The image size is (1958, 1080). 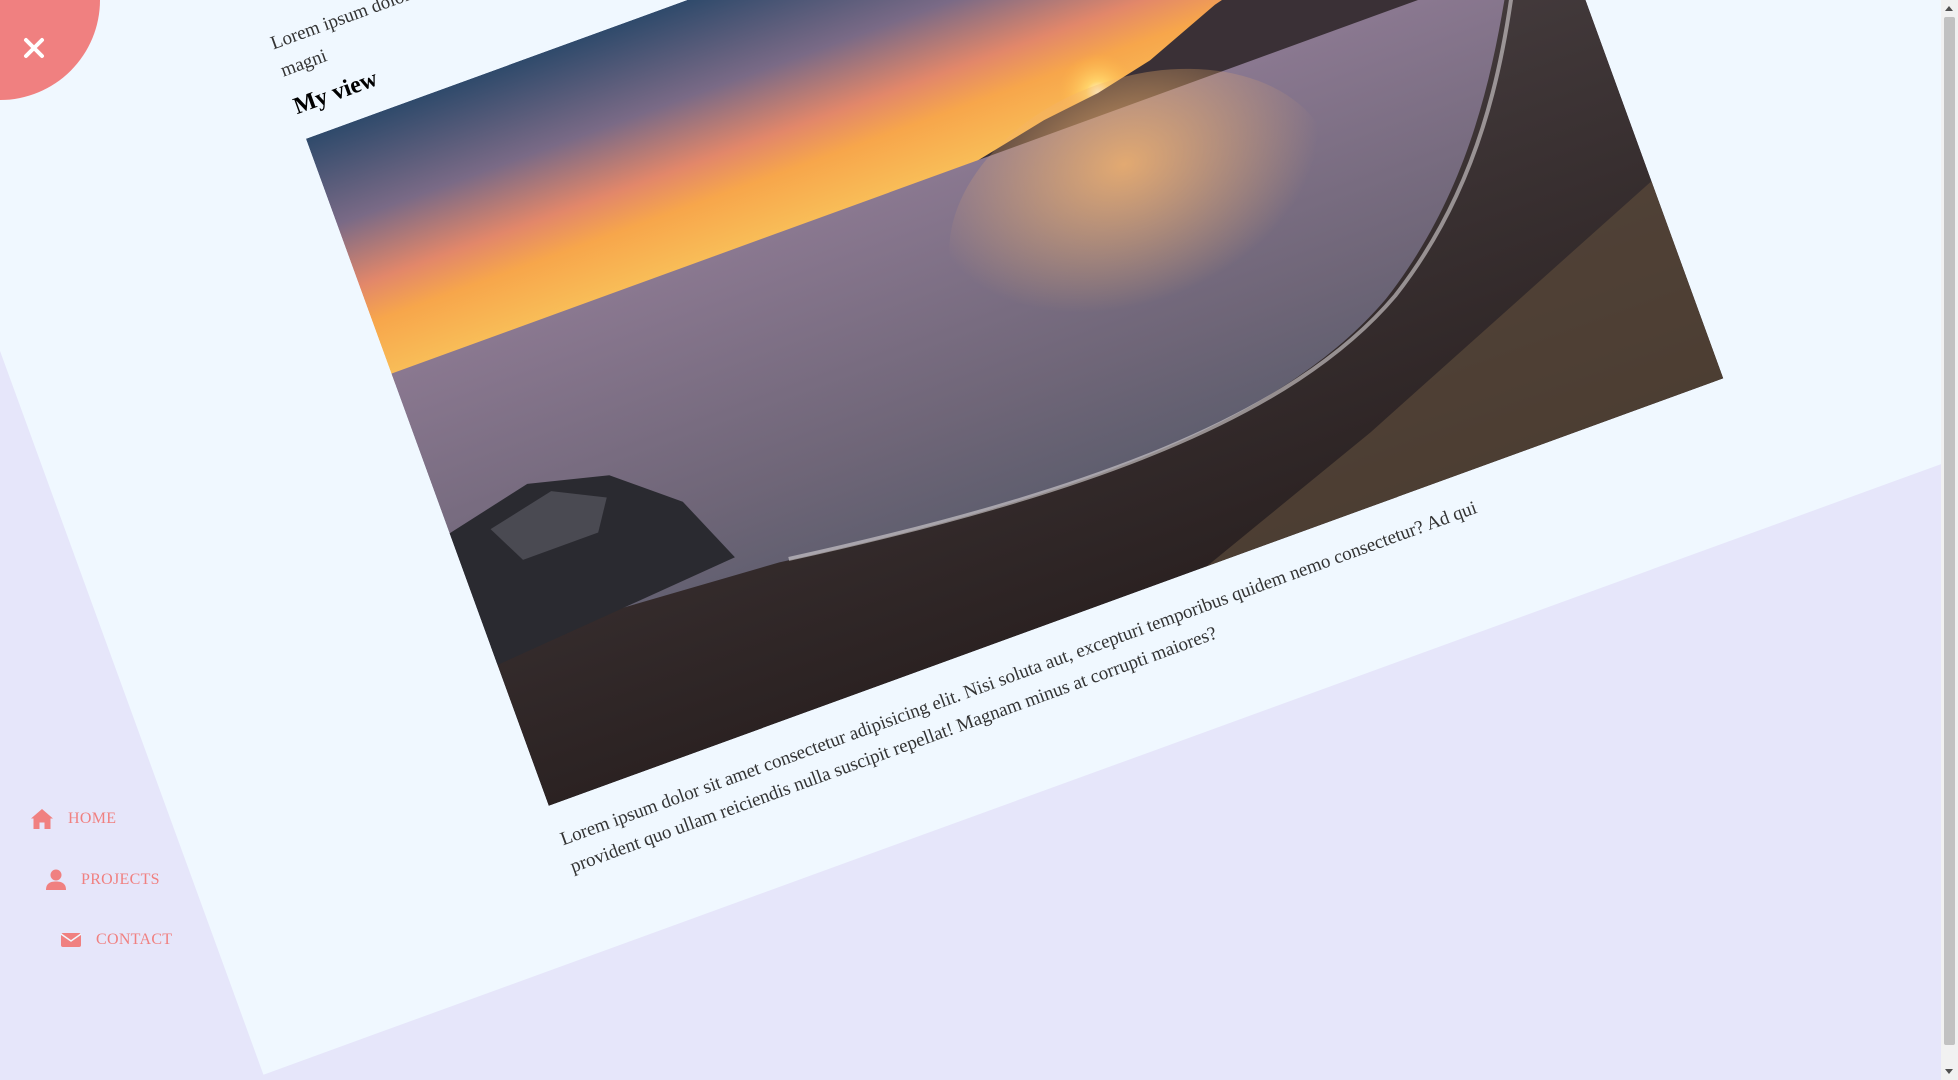 I want to click on nav-label-contact: CONTACT, so click(x=134, y=939).